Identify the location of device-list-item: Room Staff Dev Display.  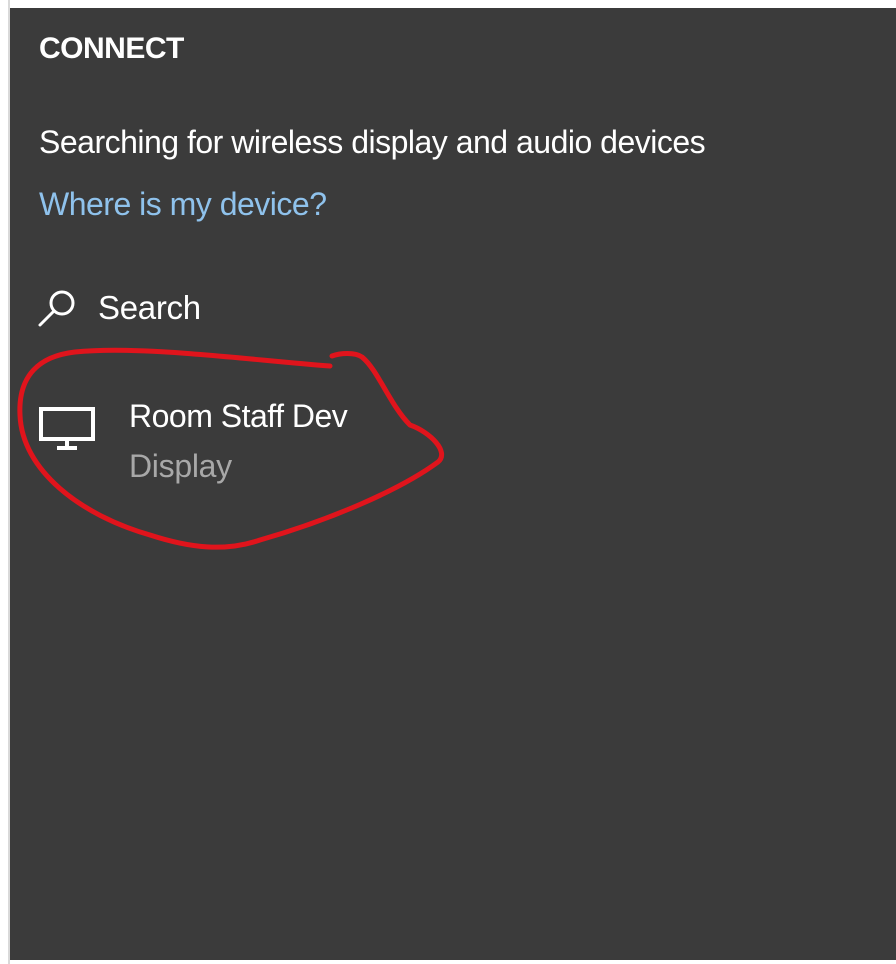
(226, 444).